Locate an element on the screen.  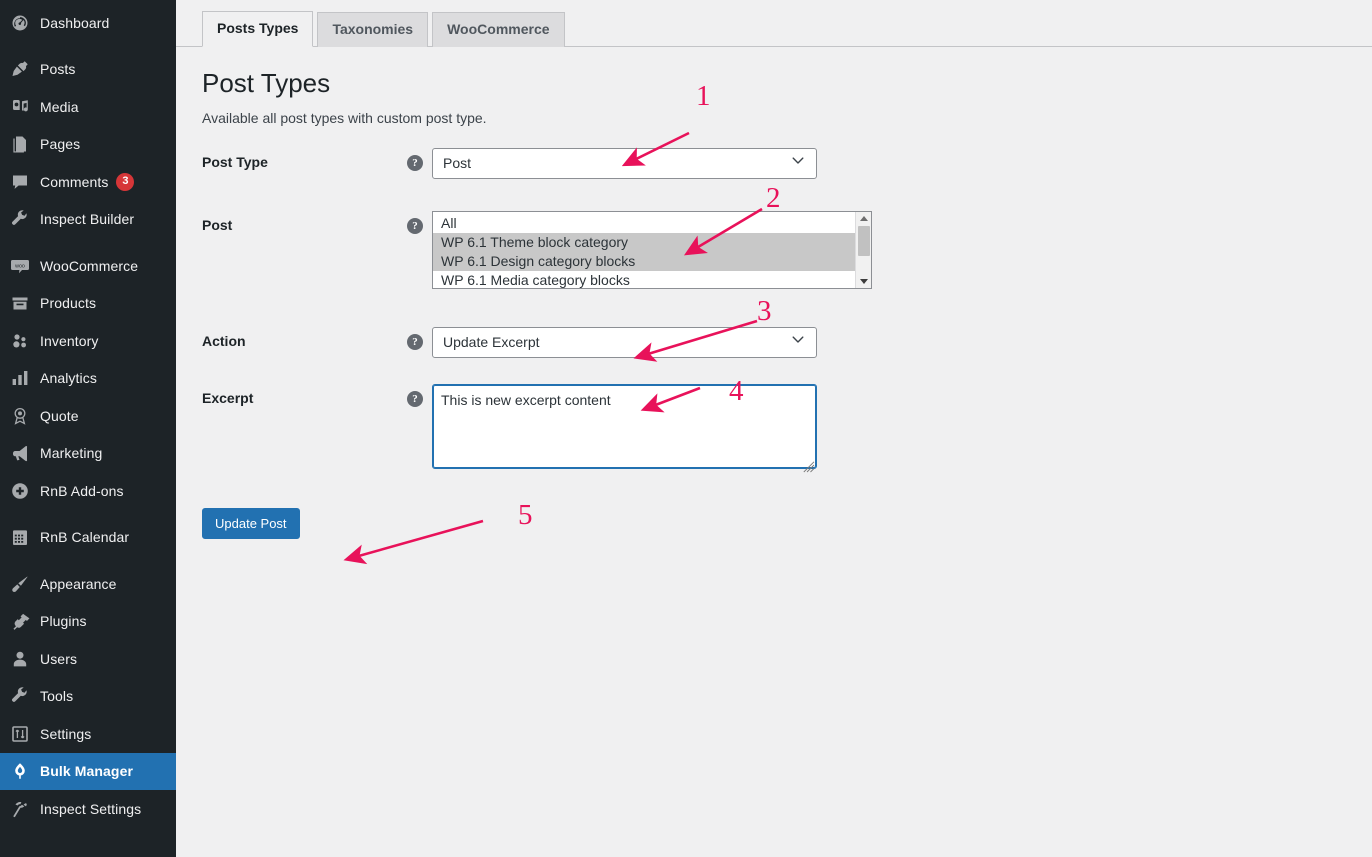
sidebar-item-dashboard: Dashboard is located at coordinates (88, 23).